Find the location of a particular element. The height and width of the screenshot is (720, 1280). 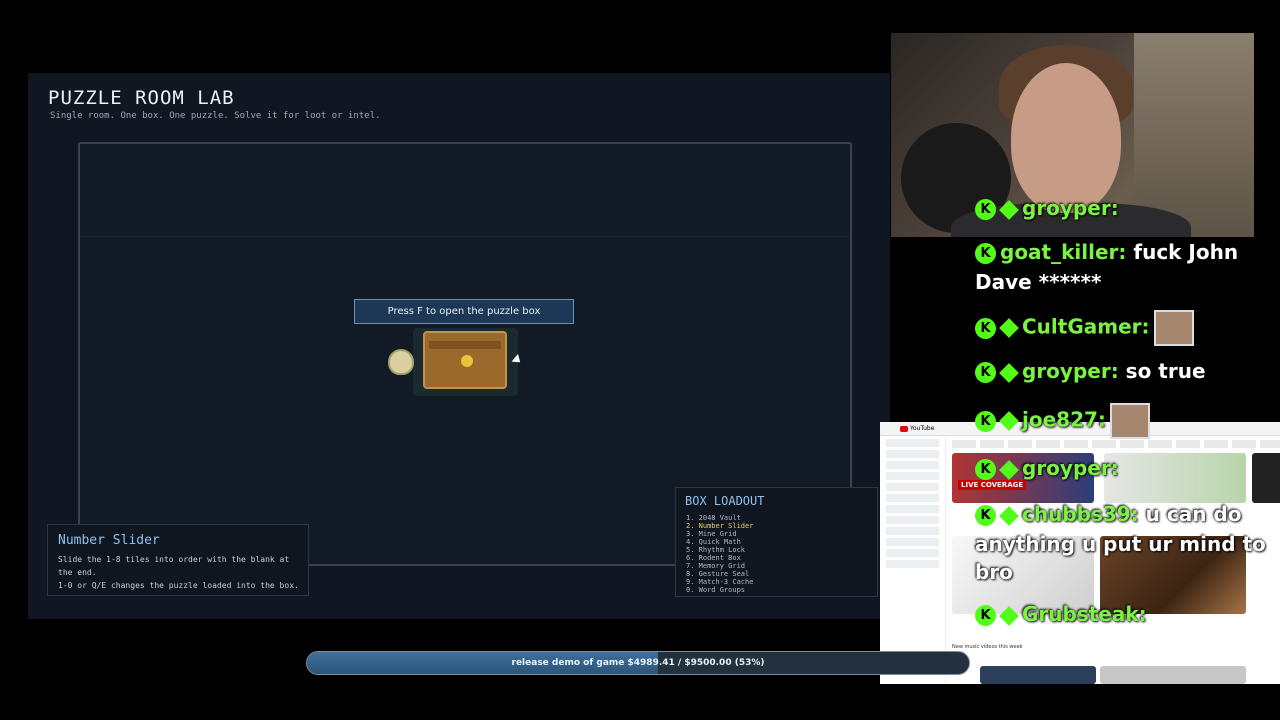

chat-message-continued: anything u put ur mind to is located at coordinates (1120, 544).